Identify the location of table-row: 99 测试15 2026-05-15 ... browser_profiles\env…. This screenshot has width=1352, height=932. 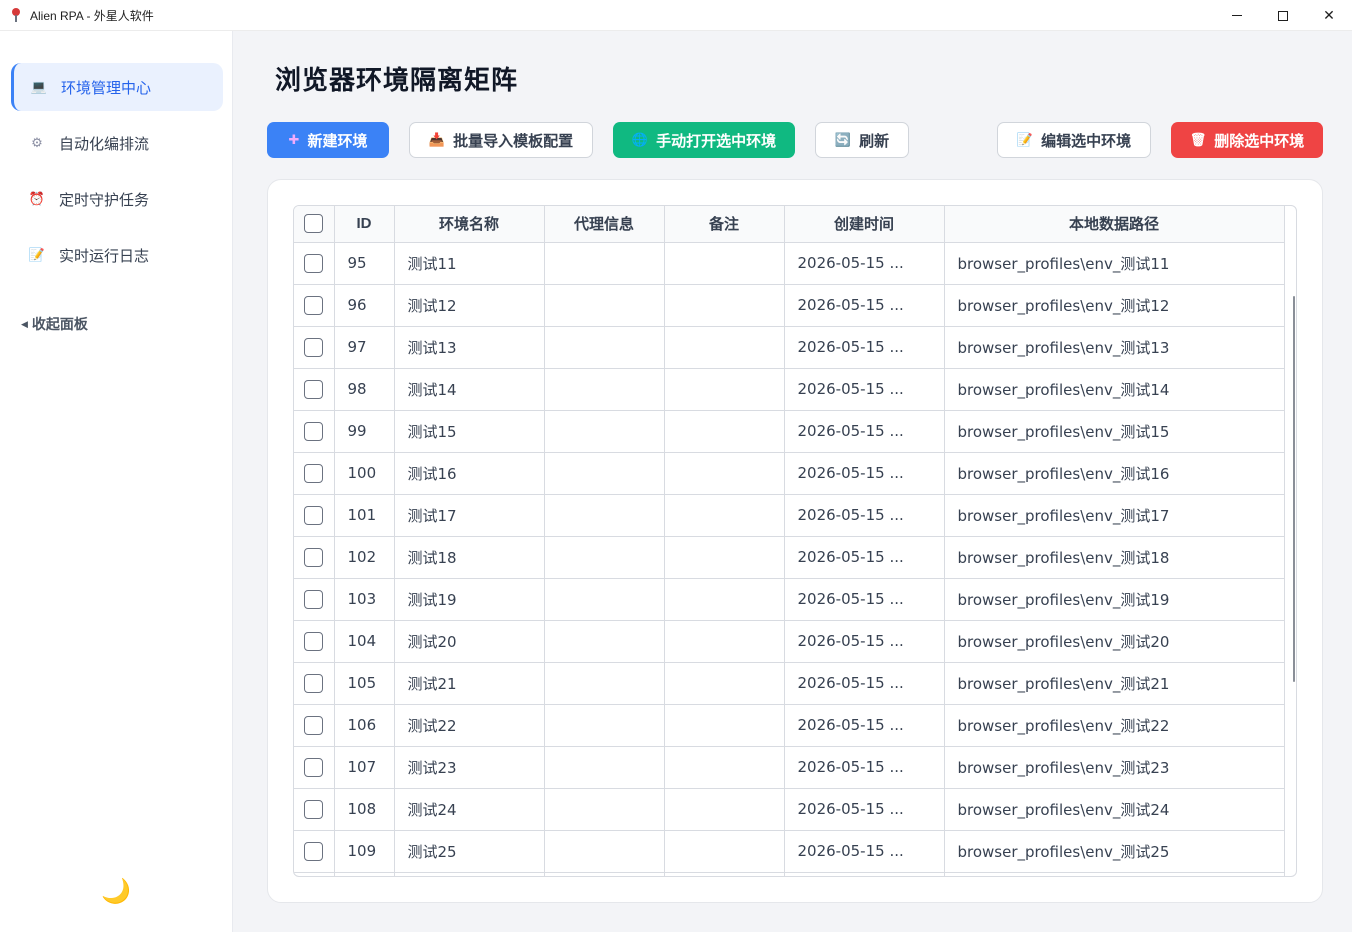
(789, 431).